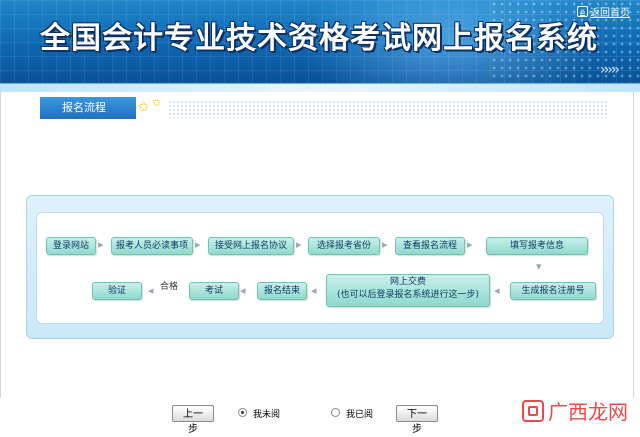 The image size is (640, 437). I want to click on step-online-payment: 网上交费 (也可以后登录报名系统进行这一步), so click(408, 290).